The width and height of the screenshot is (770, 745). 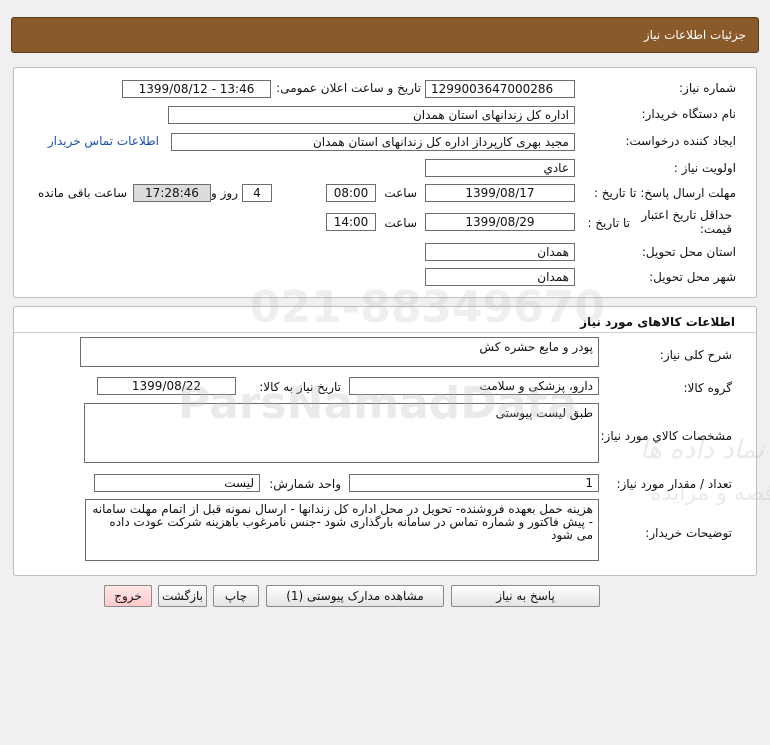 I want to click on goods-section-divider, so click(x=385, y=332).